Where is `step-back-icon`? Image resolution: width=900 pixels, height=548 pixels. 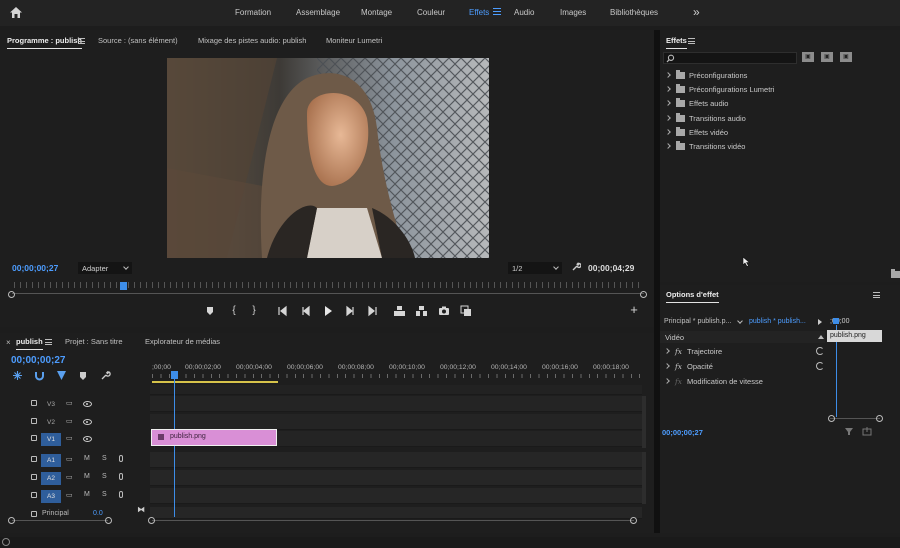
step-back-icon is located at coordinates (306, 311).